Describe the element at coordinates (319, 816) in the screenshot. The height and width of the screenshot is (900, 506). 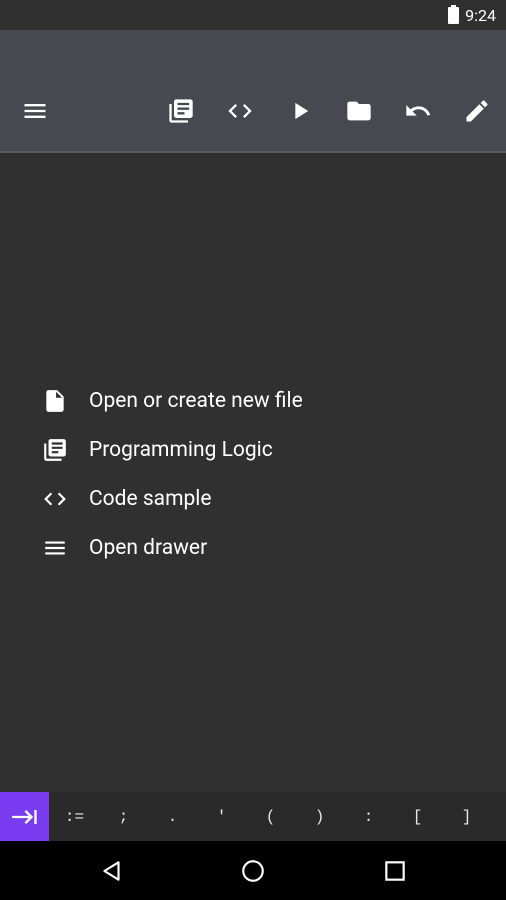
I see `symbol-key: )` at that location.